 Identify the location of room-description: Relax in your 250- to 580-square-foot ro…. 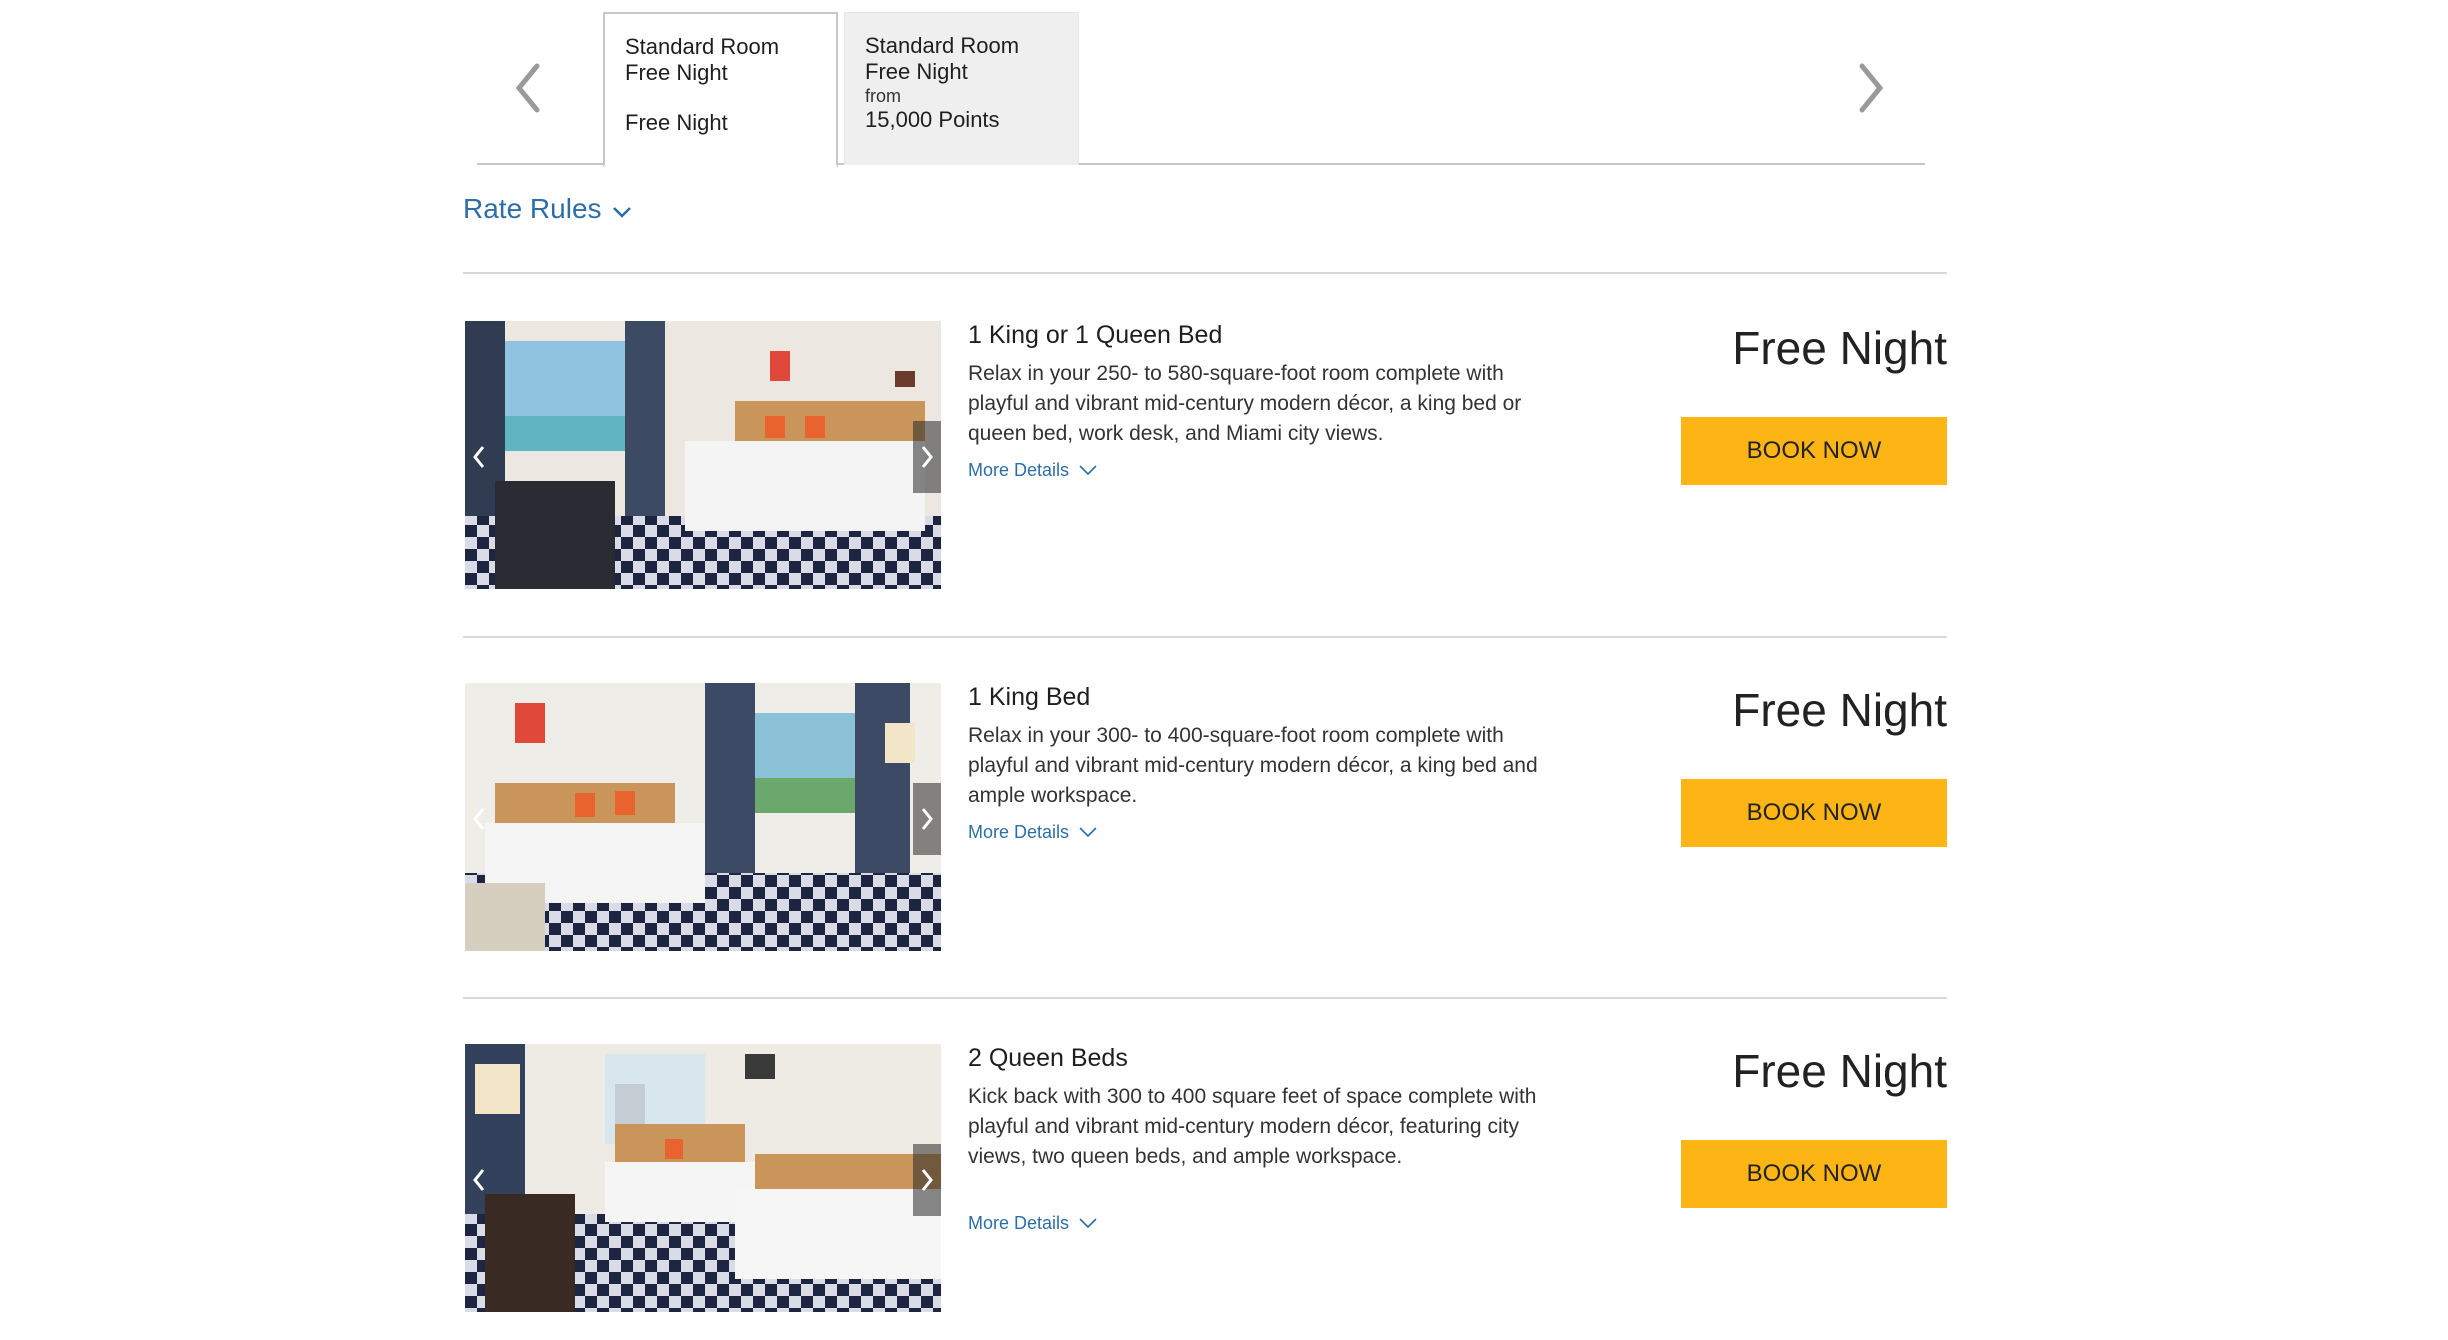
(1245, 403).